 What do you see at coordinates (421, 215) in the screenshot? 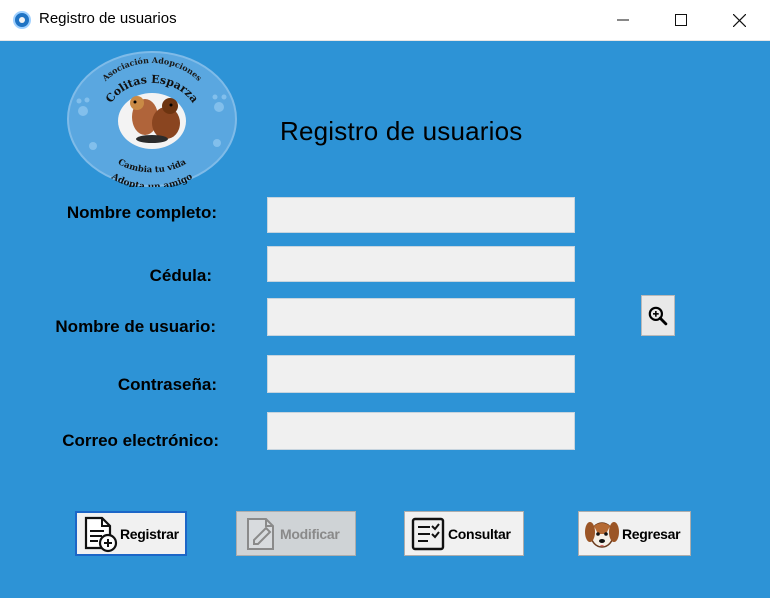
I see `nombre-completo-input` at bounding box center [421, 215].